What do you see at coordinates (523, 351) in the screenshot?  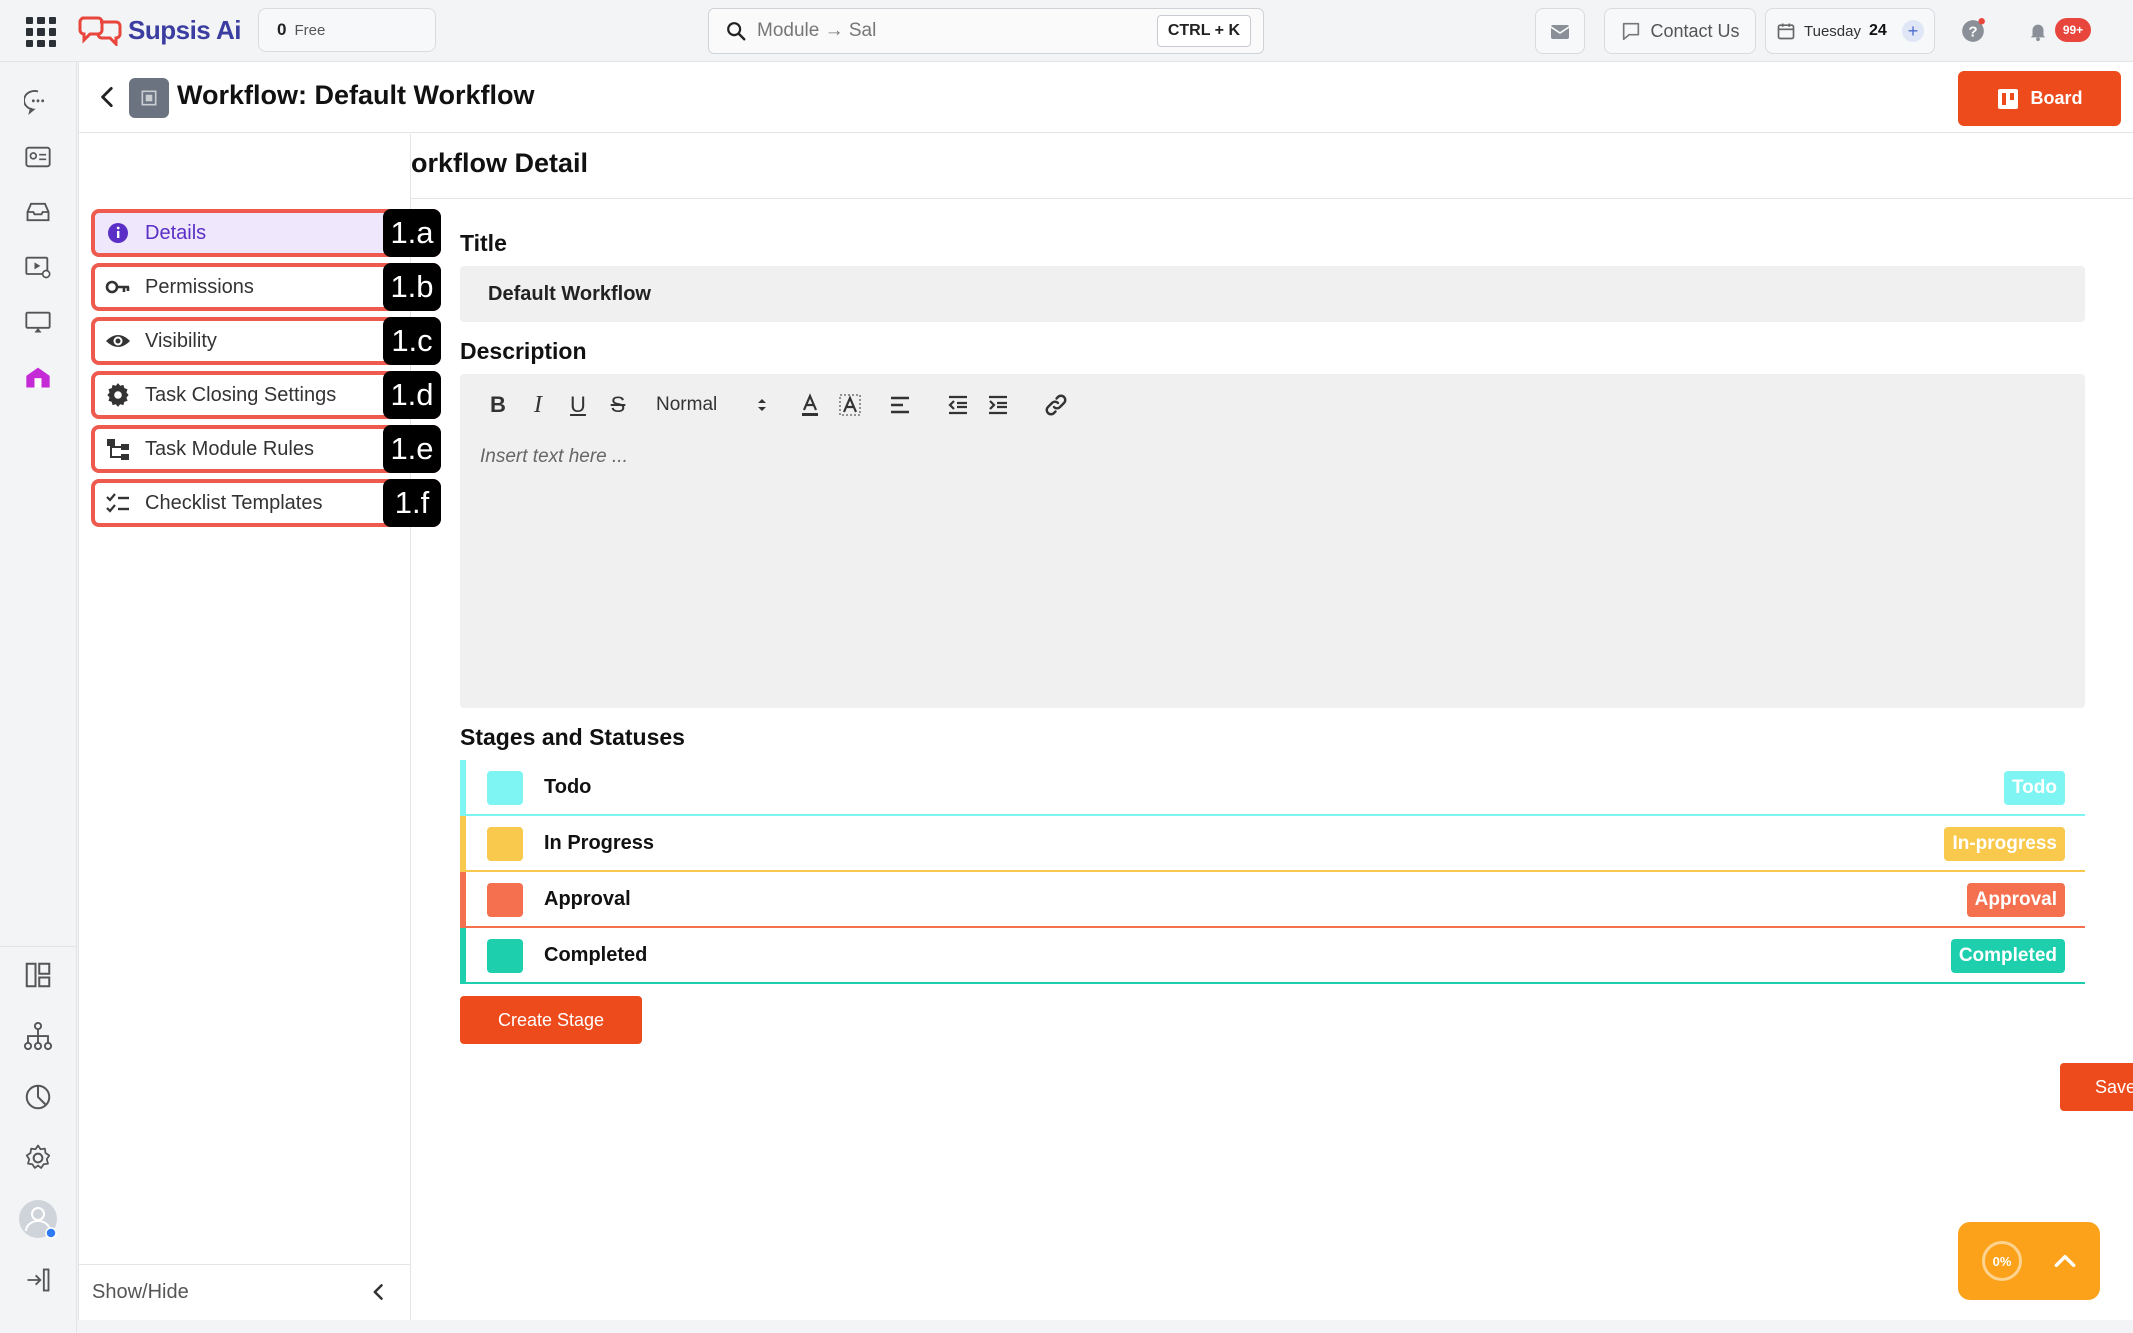 I see `description-label: Description` at bounding box center [523, 351].